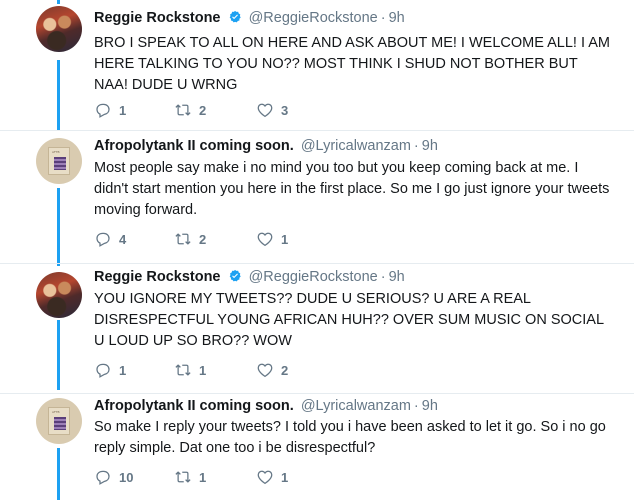  I want to click on tweet-actions: 1 1 2, so click(214, 370).